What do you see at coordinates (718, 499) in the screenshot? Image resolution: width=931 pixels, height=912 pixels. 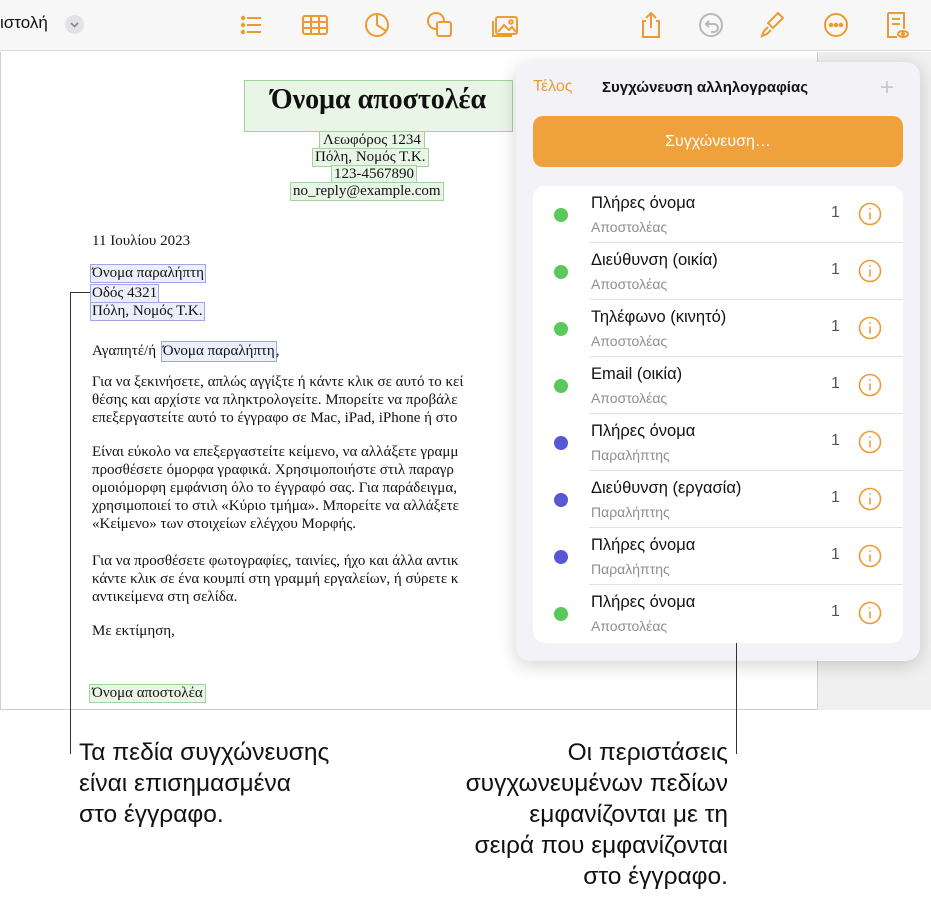 I see `merge-field-row: Διεύθυνση (εργασία) Παραλήπτης 1` at bounding box center [718, 499].